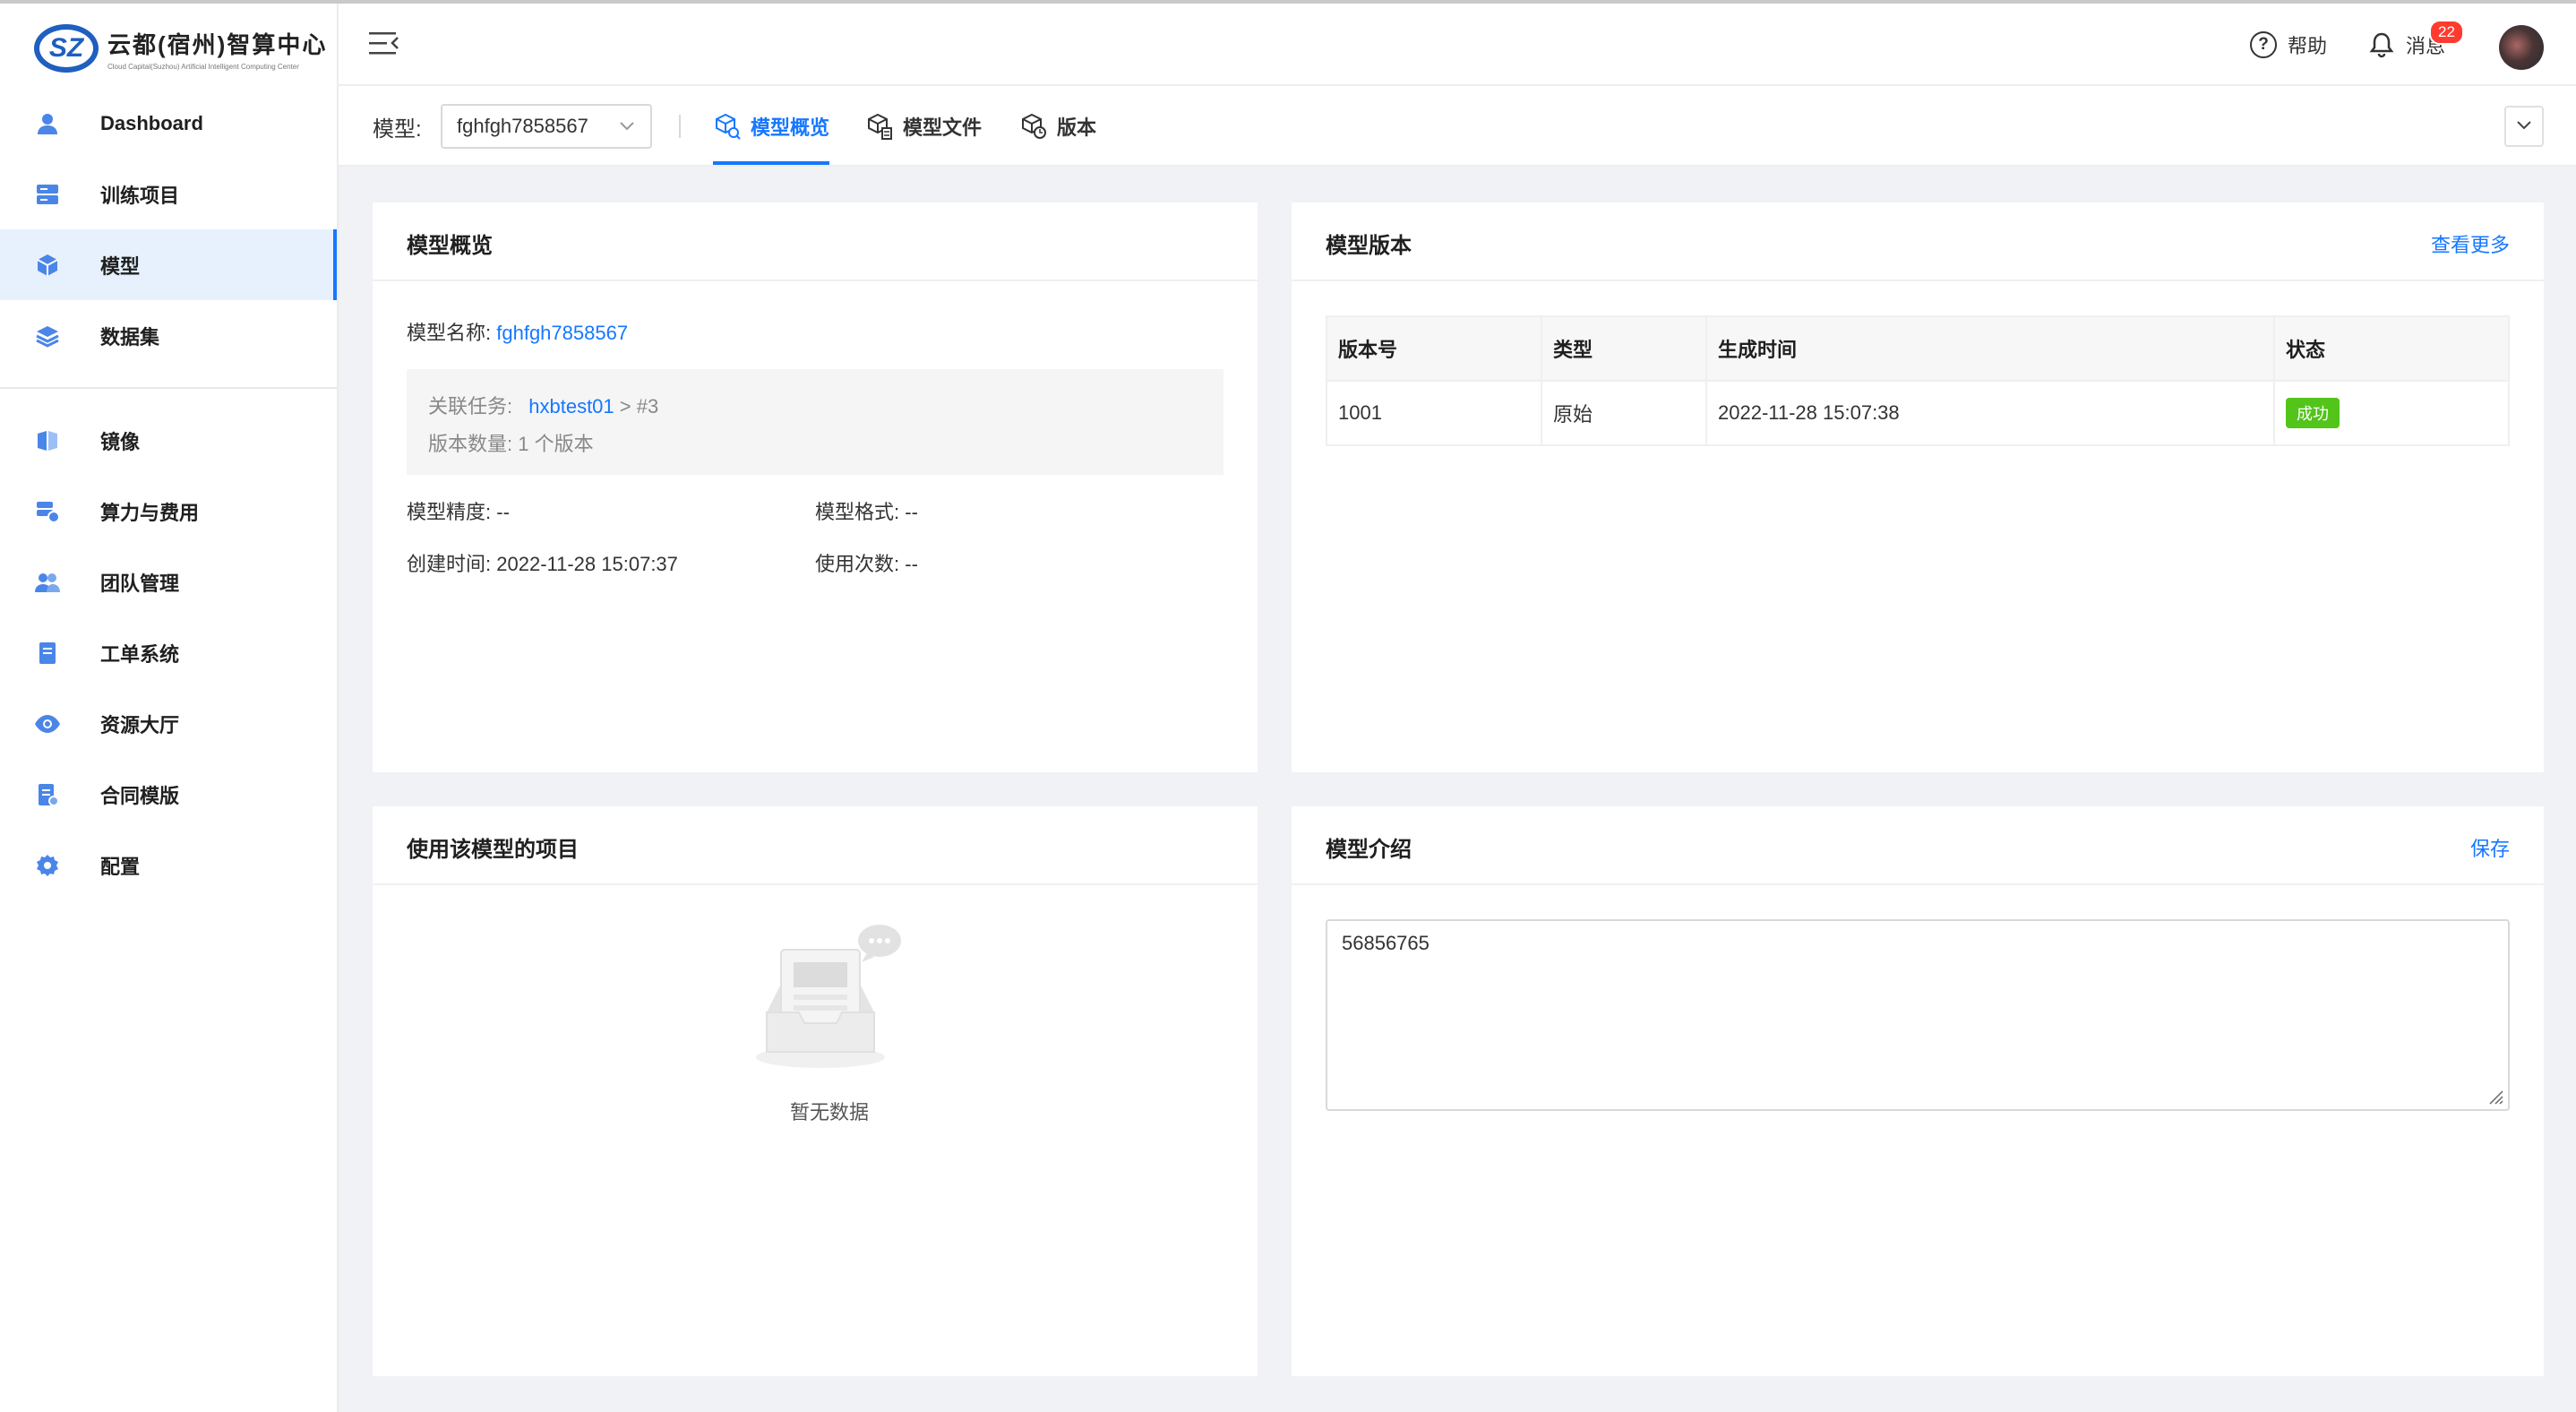 This screenshot has width=2576, height=1412. I want to click on sidebar-item-resources: 资源大厅, so click(168, 723).